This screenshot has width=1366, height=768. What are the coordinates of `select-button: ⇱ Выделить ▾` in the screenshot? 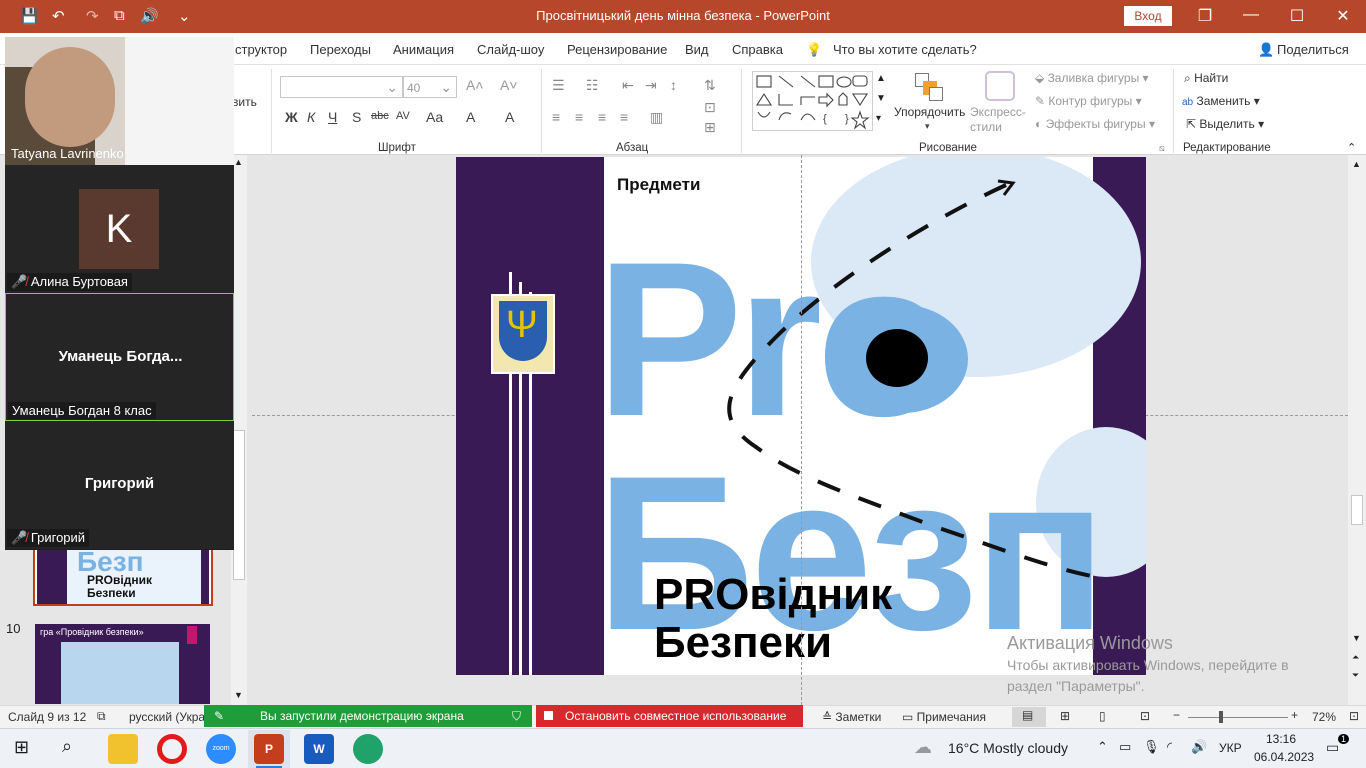 It's located at (1225, 124).